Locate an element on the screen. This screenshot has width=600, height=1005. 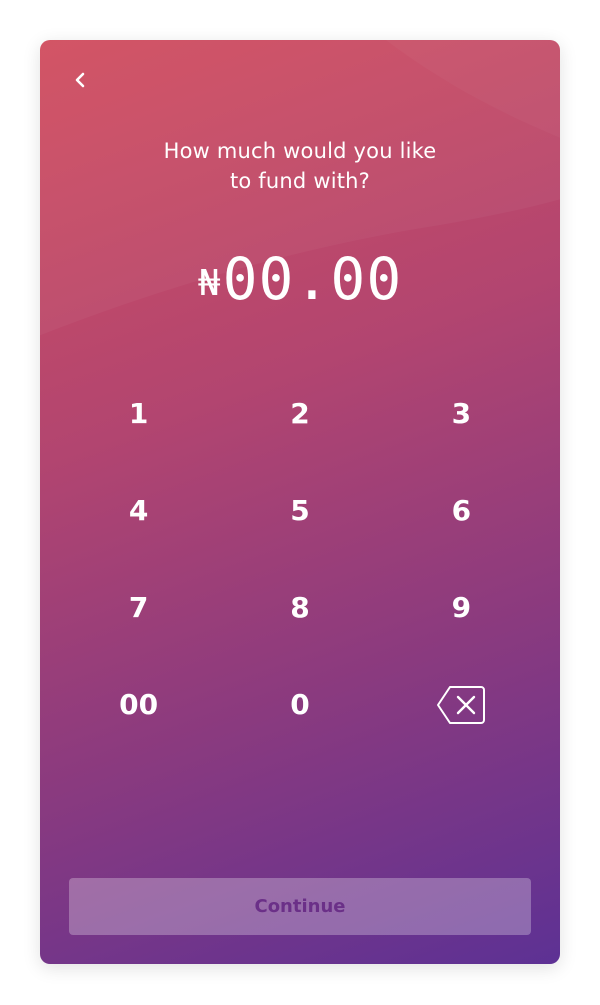
backspace-icon is located at coordinates (461, 704).